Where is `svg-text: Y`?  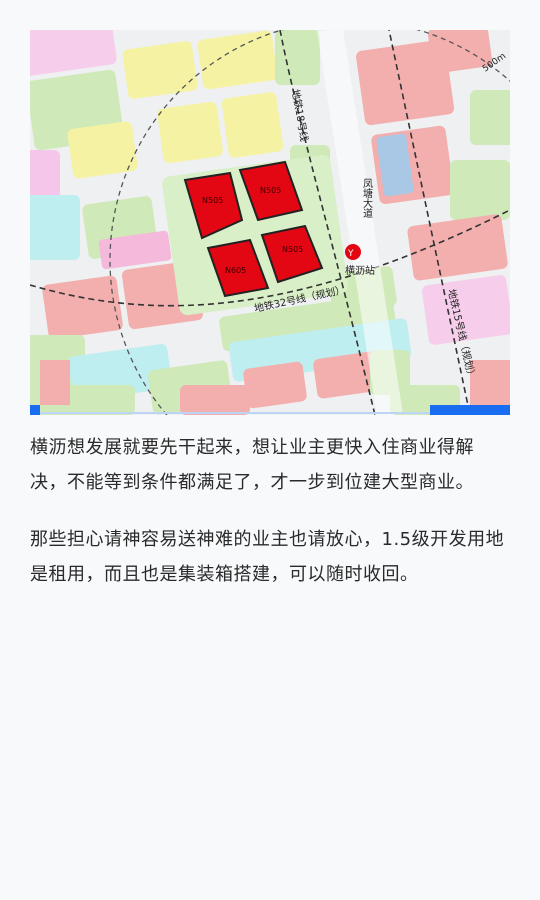
svg-text: Y is located at coordinates (350, 254).